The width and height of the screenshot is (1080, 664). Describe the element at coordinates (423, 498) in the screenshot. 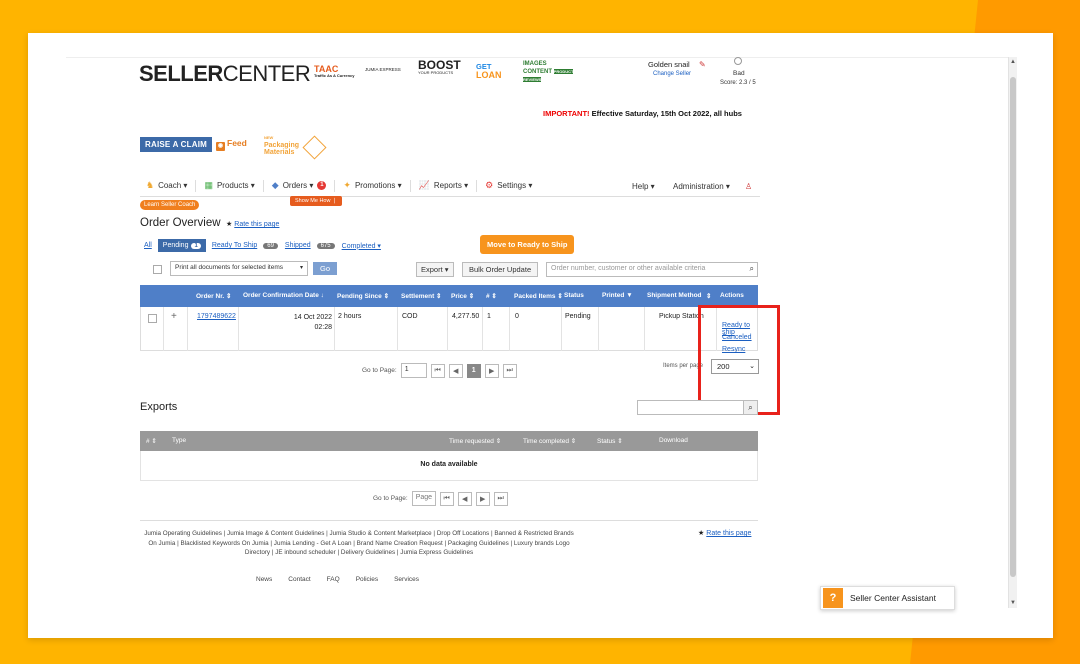

I see `exports-page-input: Page` at that location.